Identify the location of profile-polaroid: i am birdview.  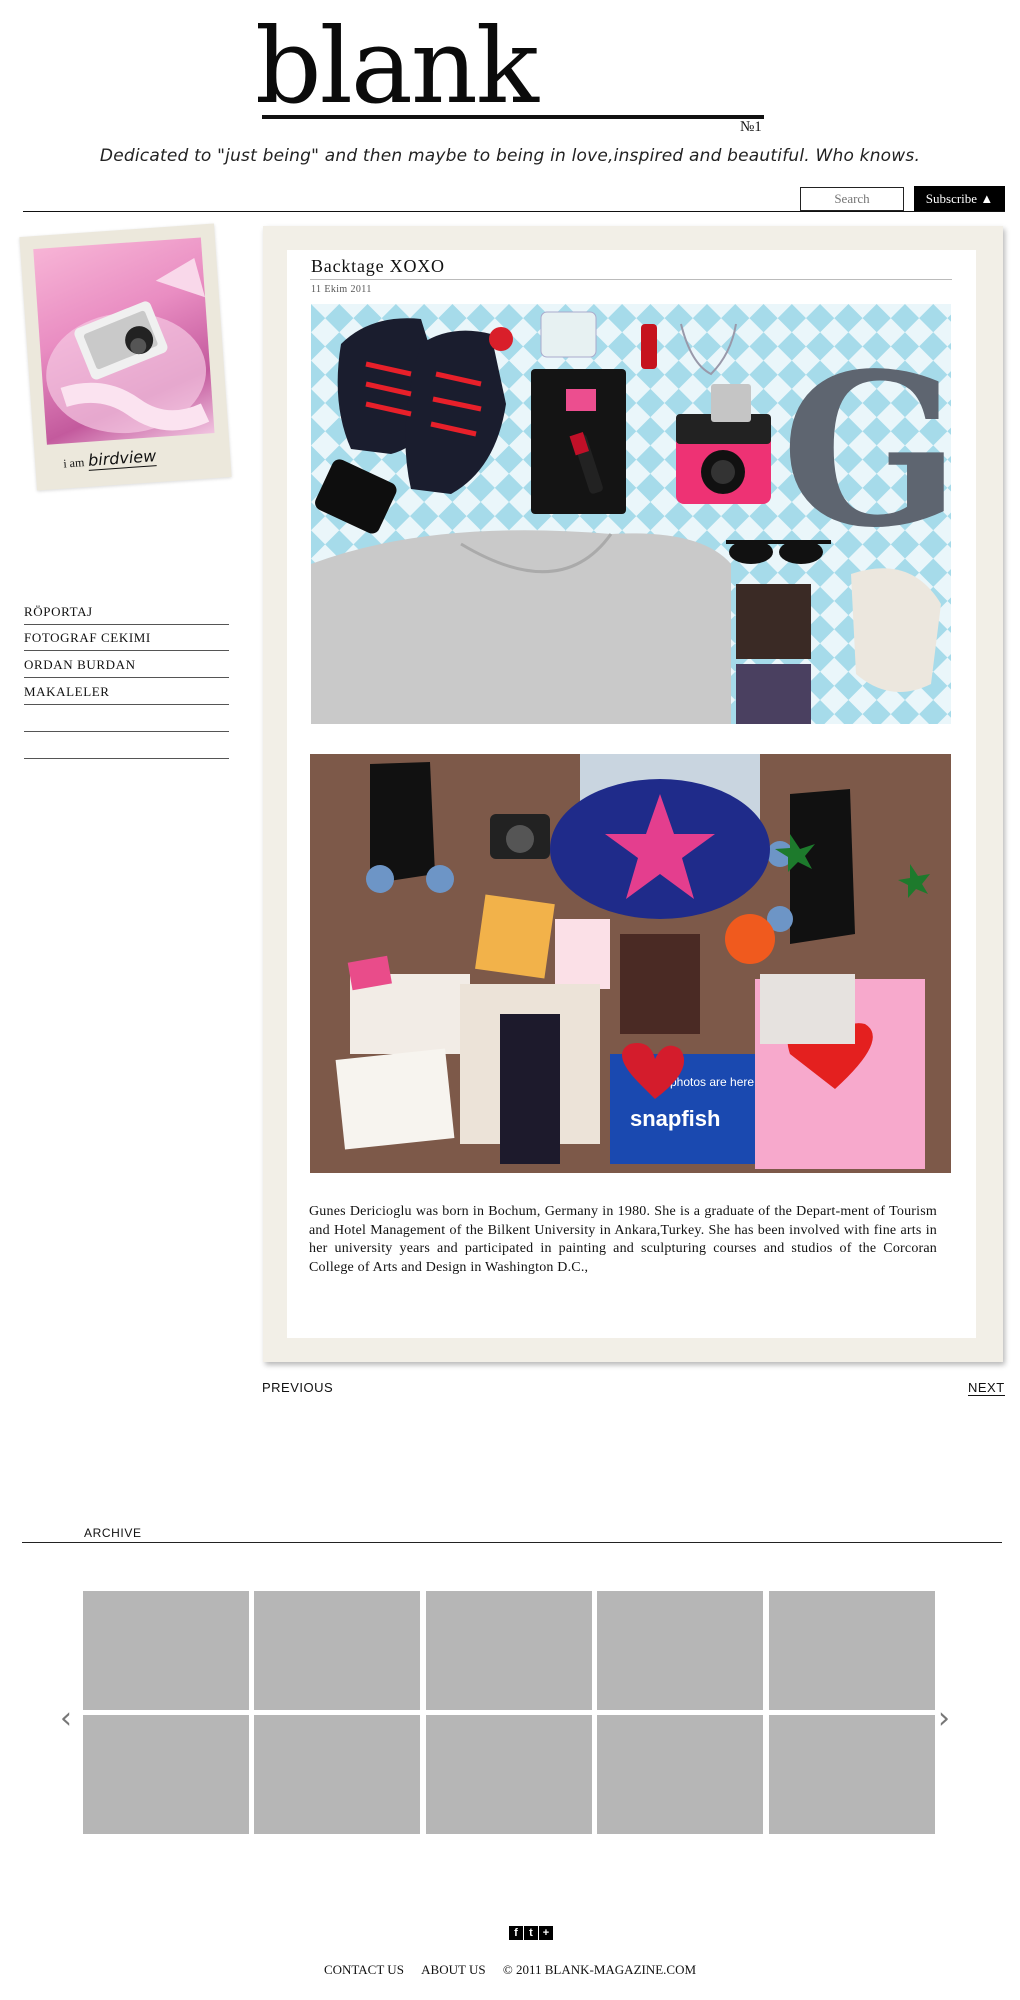
(125, 357).